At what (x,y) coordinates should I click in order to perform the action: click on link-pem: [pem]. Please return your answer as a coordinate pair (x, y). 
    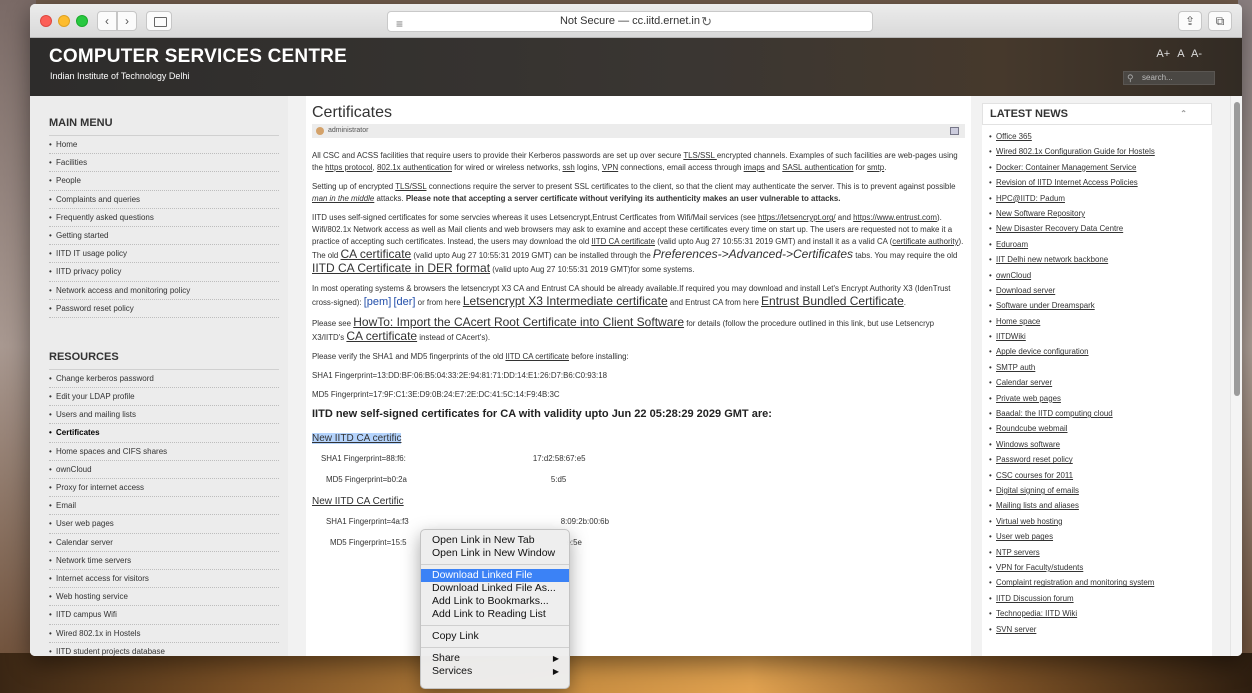
    Looking at the image, I should click on (378, 302).